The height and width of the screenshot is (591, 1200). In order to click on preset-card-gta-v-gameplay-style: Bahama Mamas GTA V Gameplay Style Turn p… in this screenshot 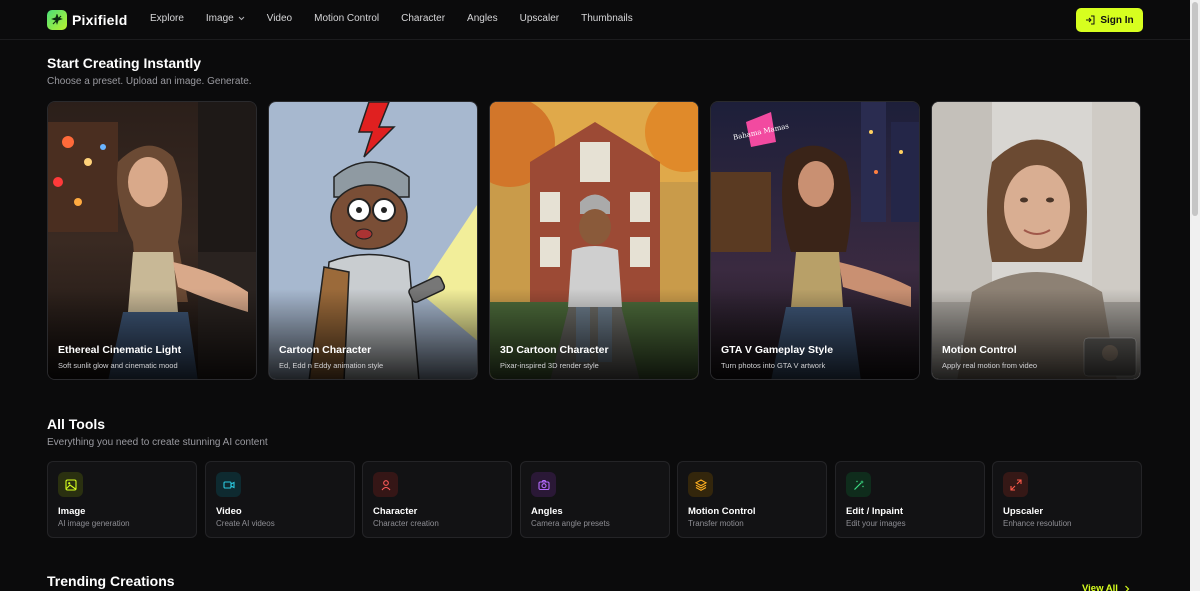, I will do `click(815, 240)`.